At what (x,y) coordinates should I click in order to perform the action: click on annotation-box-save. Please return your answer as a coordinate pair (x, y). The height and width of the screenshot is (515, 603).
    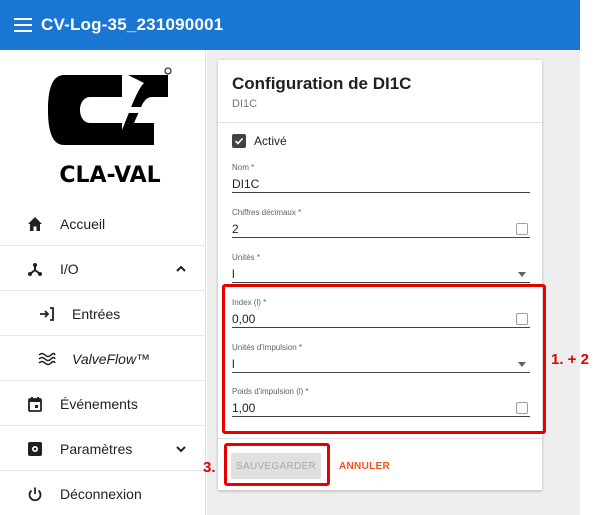
    Looking at the image, I should click on (277, 464).